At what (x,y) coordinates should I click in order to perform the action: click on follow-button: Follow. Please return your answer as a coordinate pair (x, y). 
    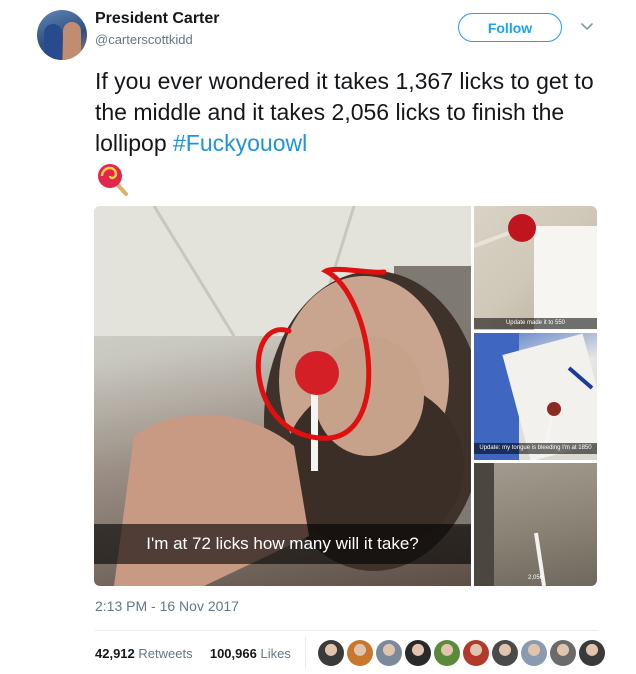
    Looking at the image, I should click on (510, 27).